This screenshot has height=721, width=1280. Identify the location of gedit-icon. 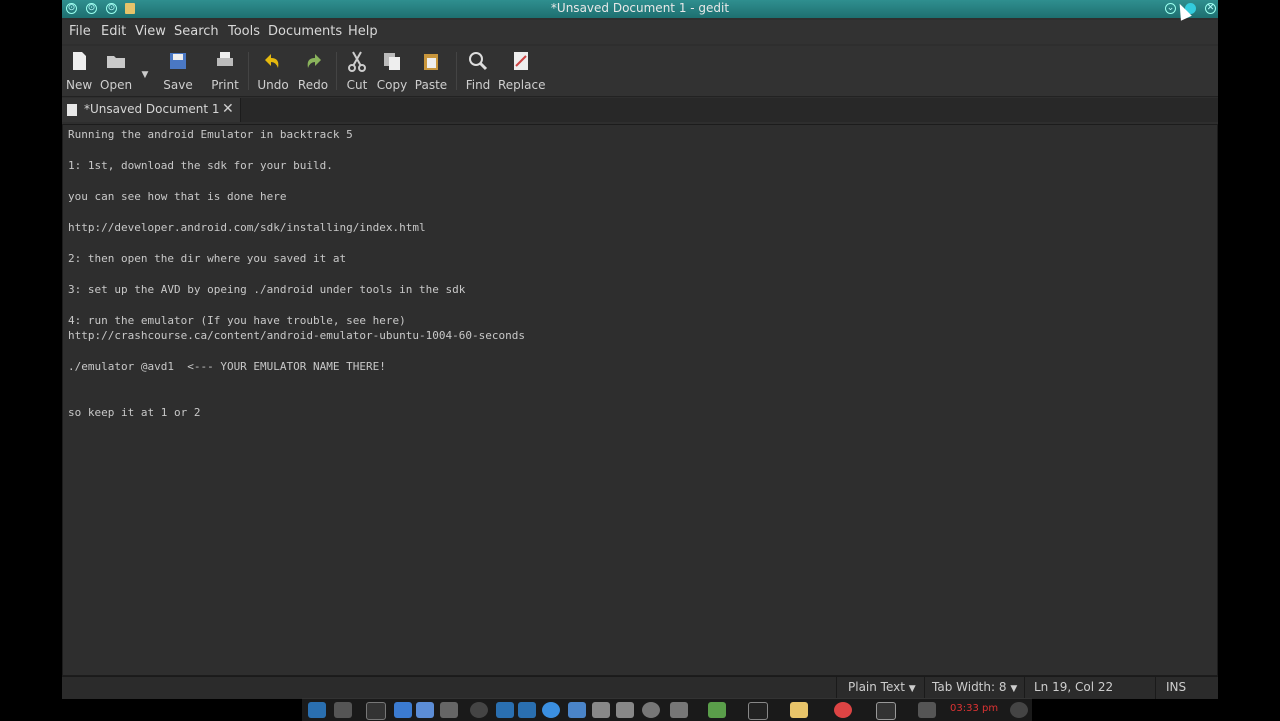
(799, 710).